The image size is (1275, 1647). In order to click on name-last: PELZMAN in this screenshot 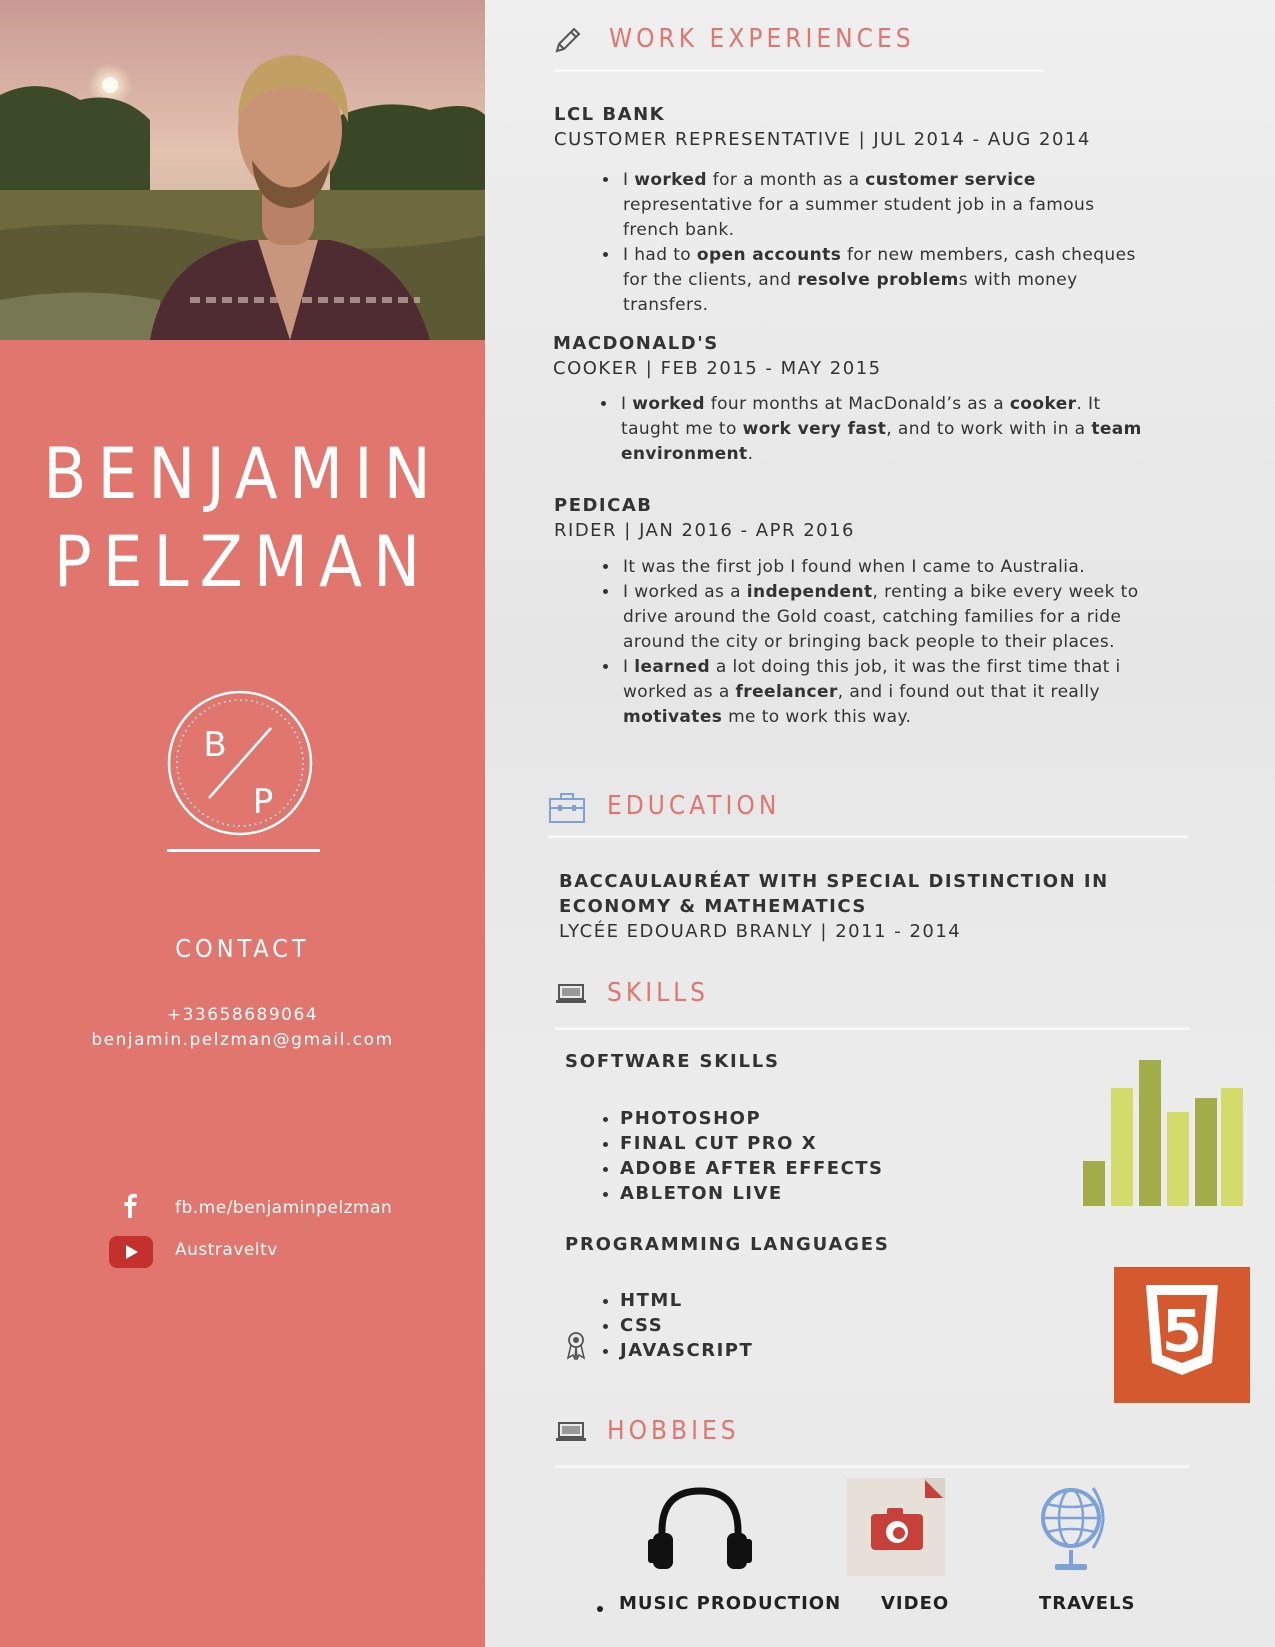, I will do `click(242, 562)`.